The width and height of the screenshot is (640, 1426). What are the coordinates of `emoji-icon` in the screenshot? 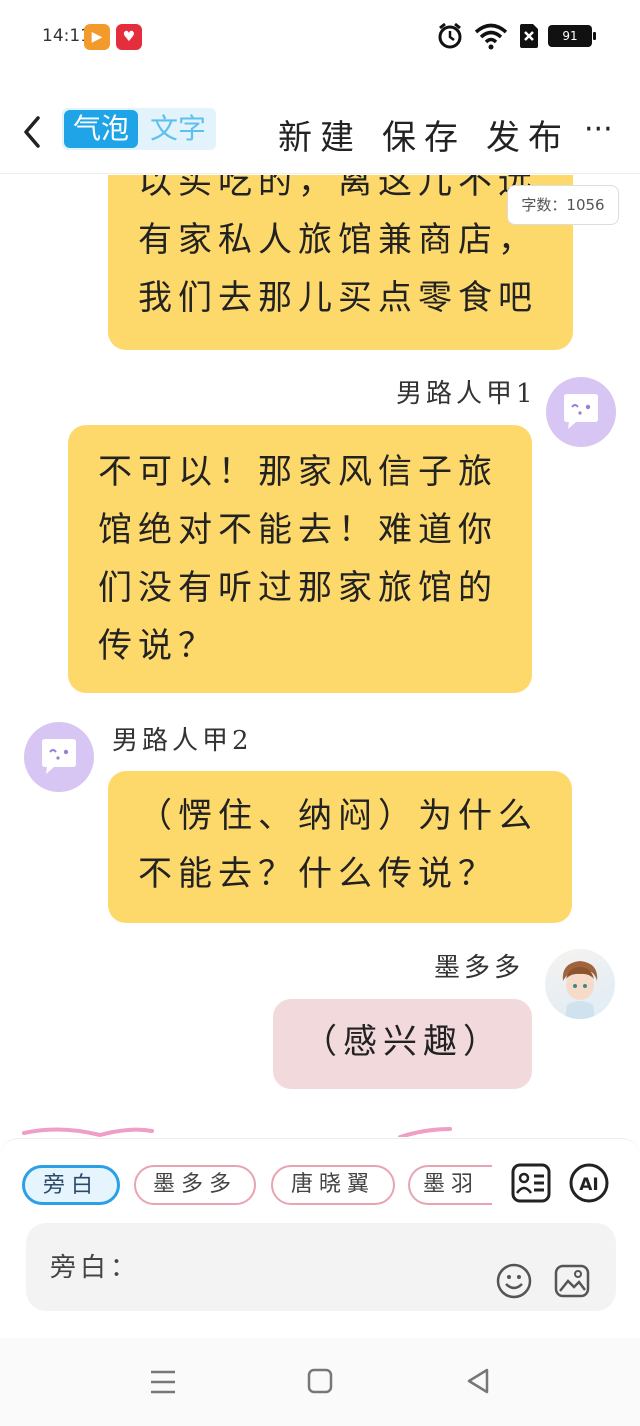 It's located at (514, 1281).